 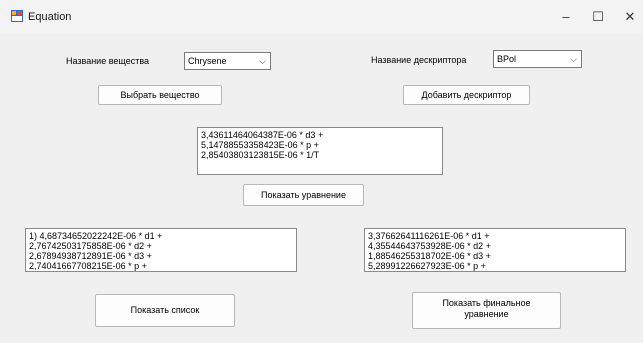 I want to click on select-substance-button: Выбрать вещество, so click(x=160, y=95).